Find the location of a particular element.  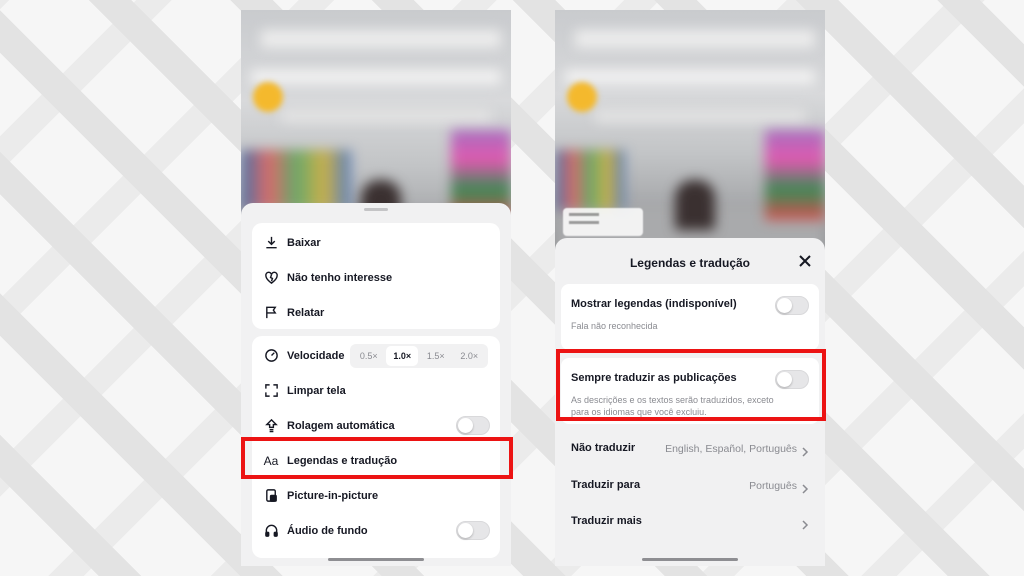

autoscroll-toggle is located at coordinates (473, 425).